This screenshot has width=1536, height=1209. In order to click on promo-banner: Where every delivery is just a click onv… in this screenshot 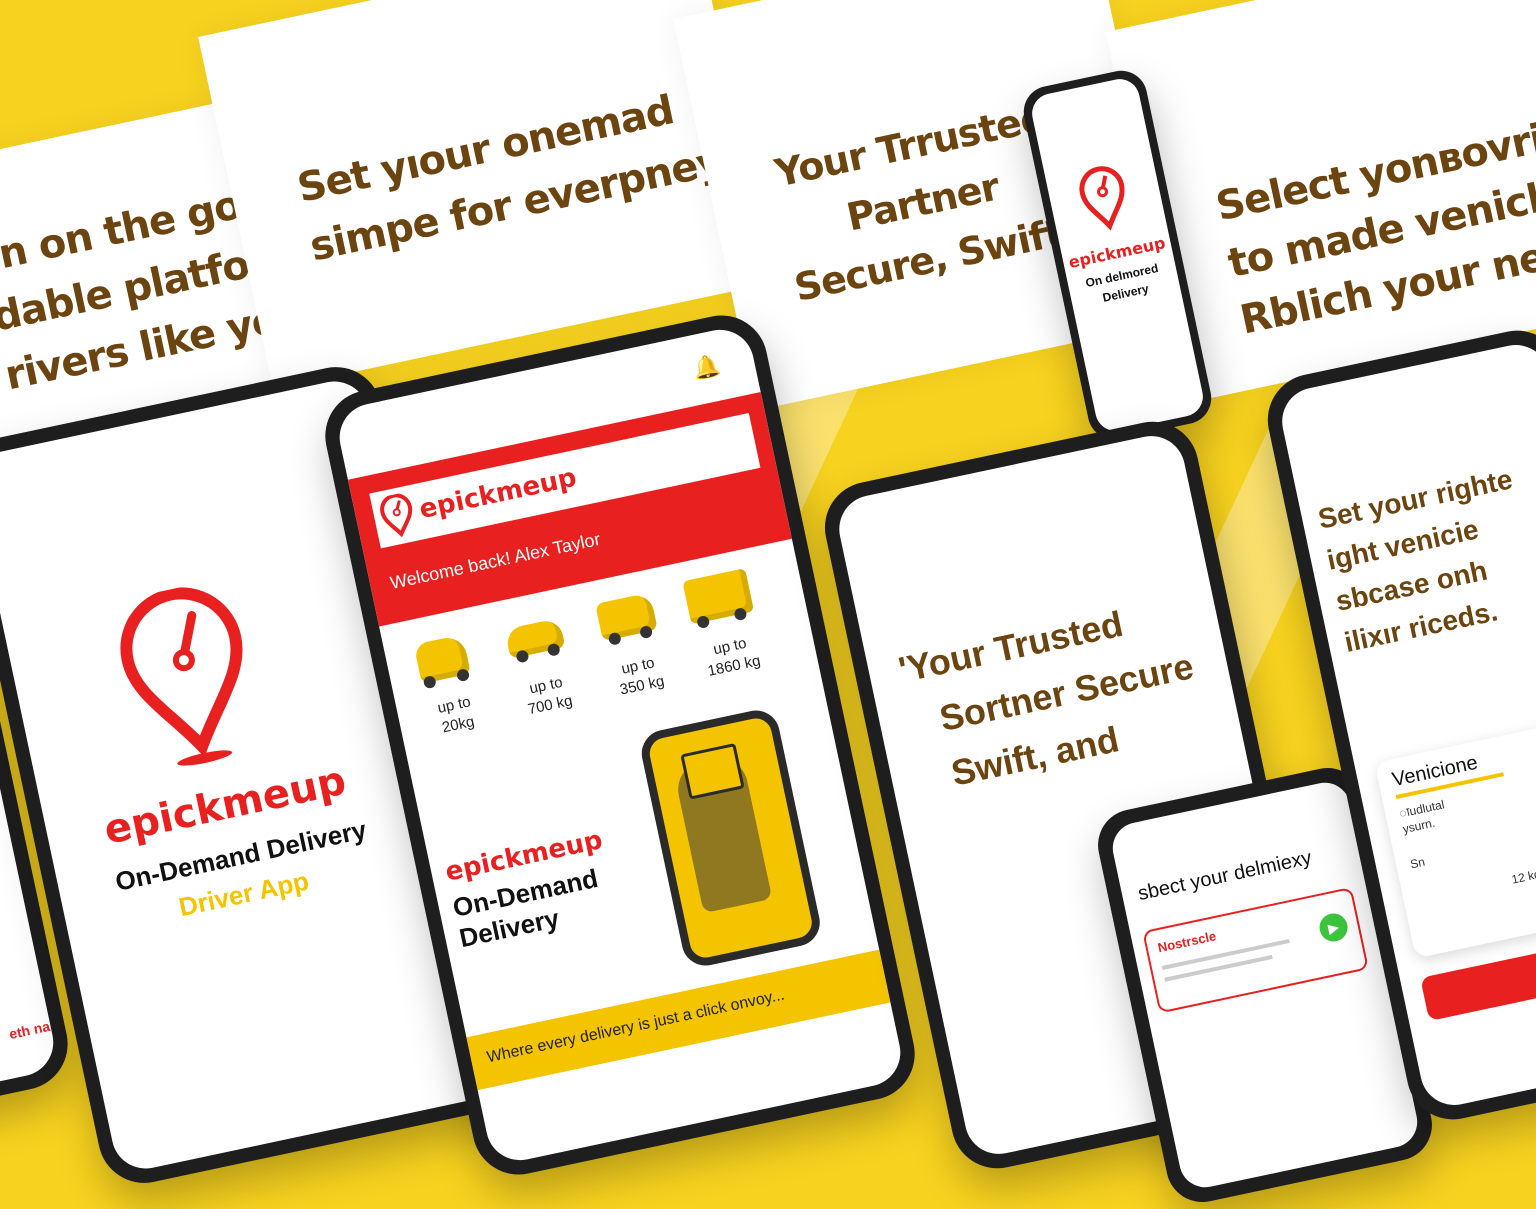, I will do `click(678, 1020)`.